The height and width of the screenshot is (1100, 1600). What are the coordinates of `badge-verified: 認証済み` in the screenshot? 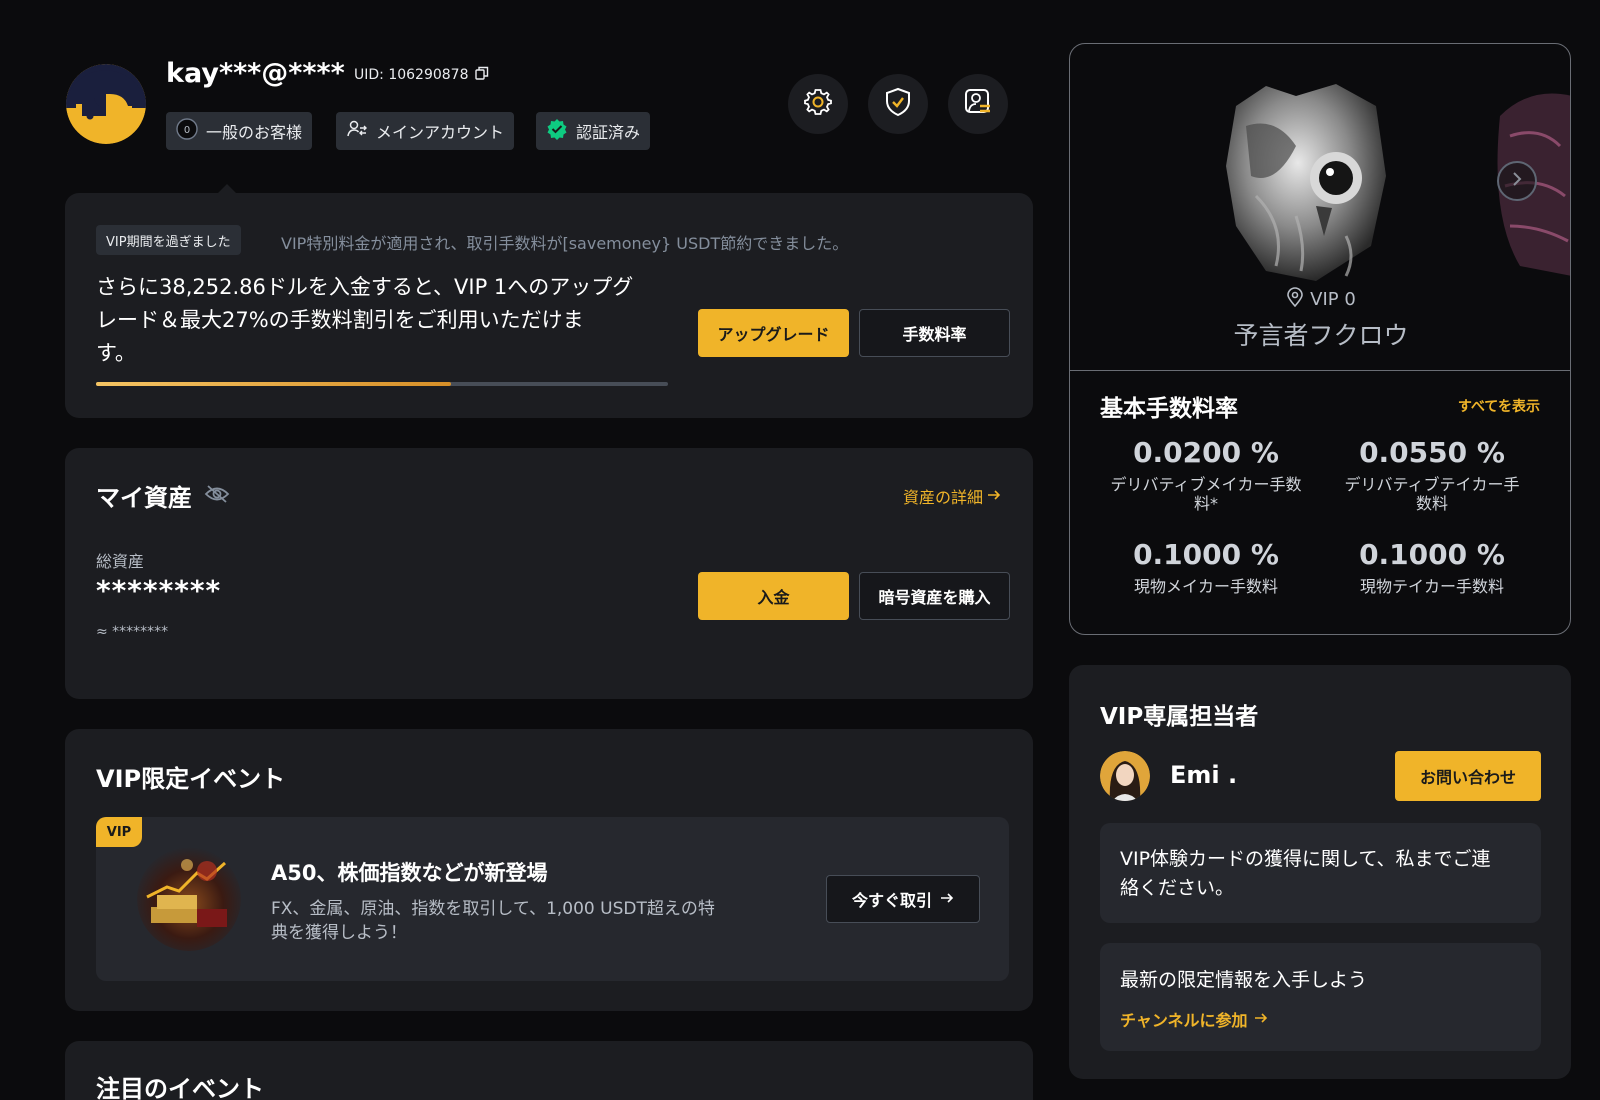 It's located at (593, 131).